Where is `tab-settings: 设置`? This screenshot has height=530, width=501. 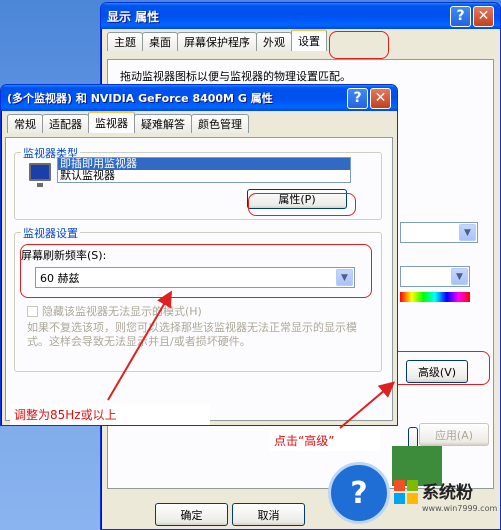
tab-settings: 设置 is located at coordinates (309, 40).